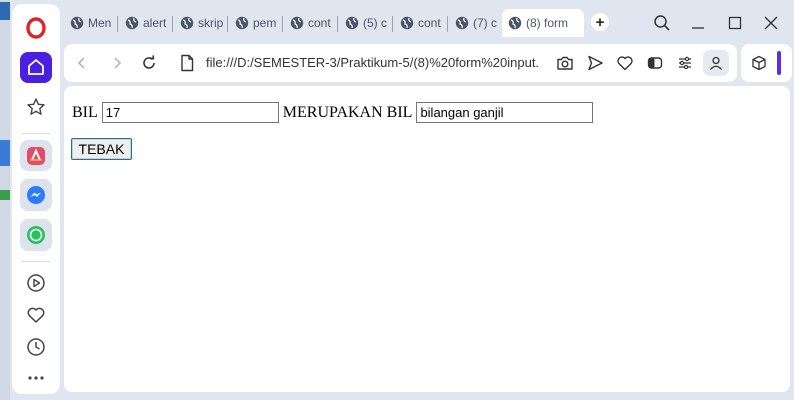  What do you see at coordinates (82, 63) in the screenshot?
I see `back-icon` at bounding box center [82, 63].